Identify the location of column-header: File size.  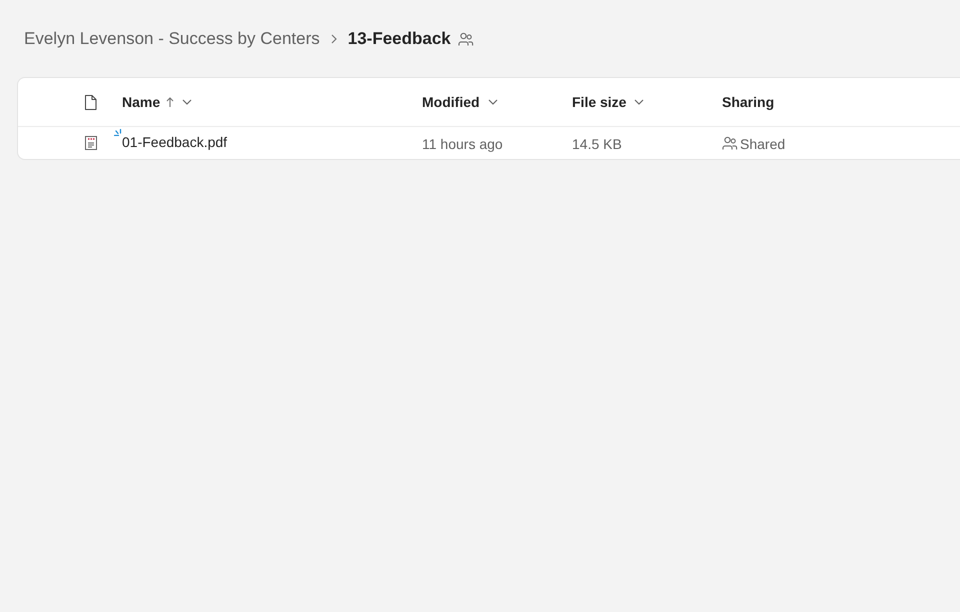
(608, 102).